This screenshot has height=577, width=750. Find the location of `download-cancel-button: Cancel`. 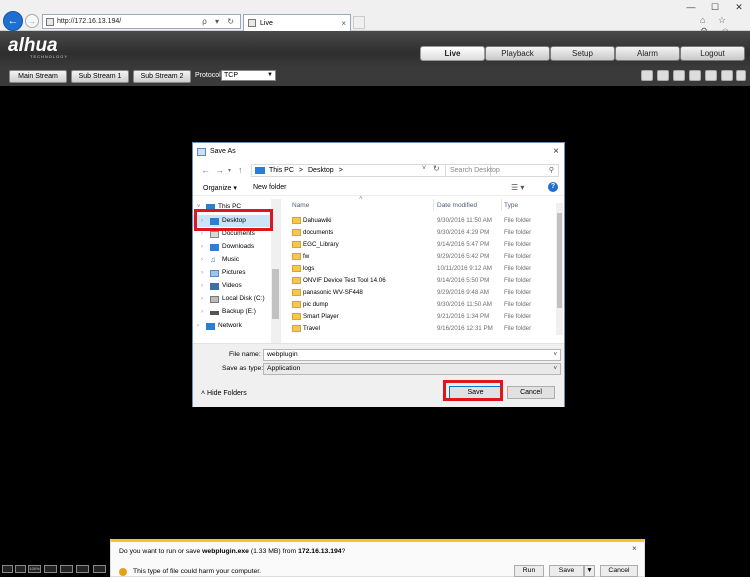

download-cancel-button: Cancel is located at coordinates (619, 571).